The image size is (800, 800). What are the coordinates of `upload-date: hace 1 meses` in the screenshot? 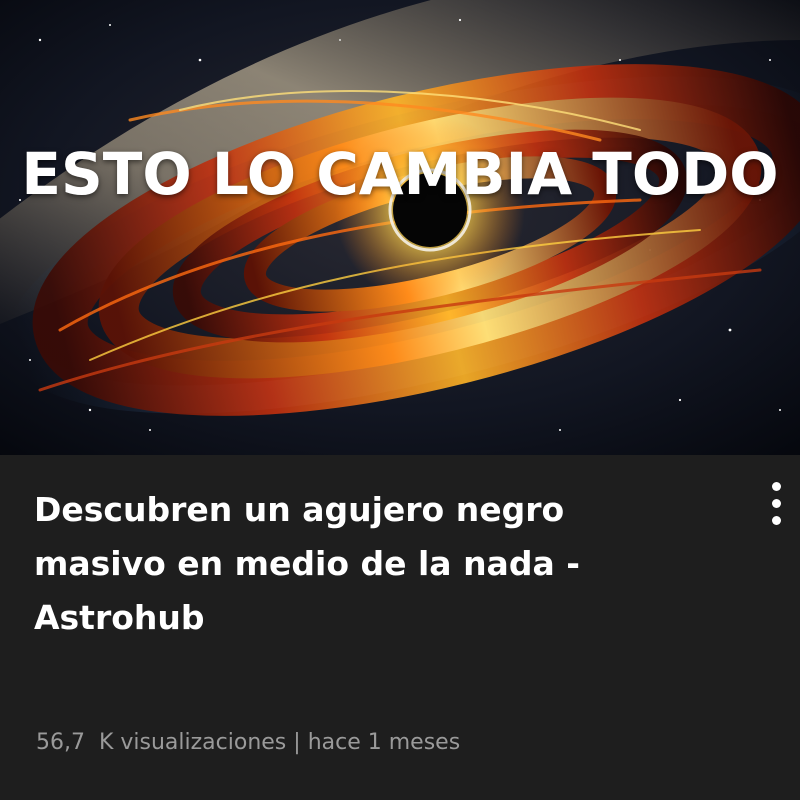 It's located at (384, 742).